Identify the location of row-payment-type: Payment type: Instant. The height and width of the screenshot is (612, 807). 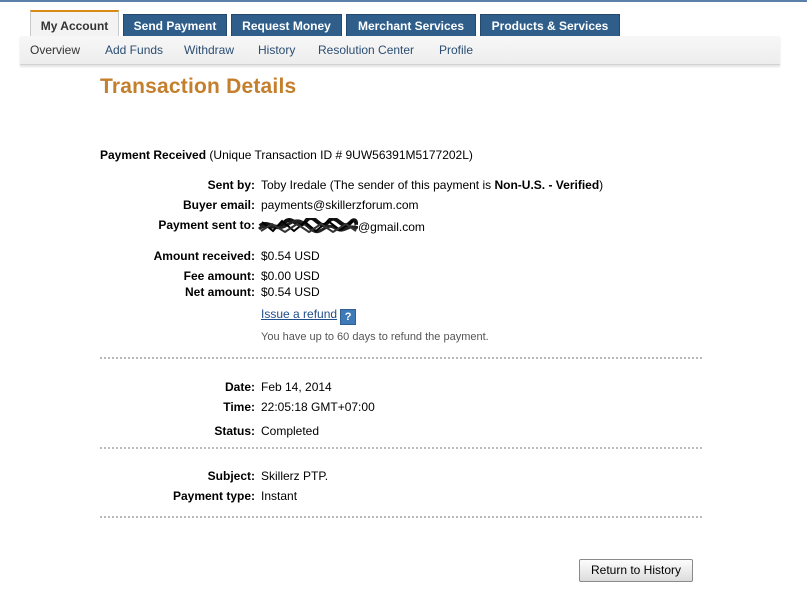
(400, 497).